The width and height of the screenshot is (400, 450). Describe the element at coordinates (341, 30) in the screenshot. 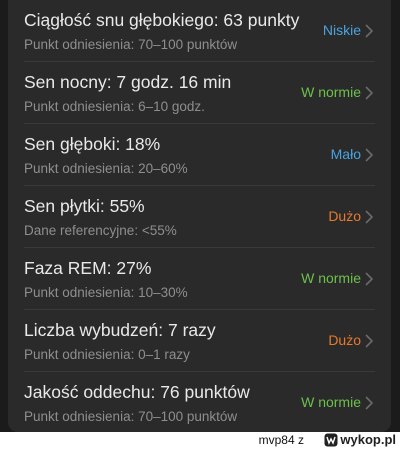

I see `status-badge: Niskie` at that location.